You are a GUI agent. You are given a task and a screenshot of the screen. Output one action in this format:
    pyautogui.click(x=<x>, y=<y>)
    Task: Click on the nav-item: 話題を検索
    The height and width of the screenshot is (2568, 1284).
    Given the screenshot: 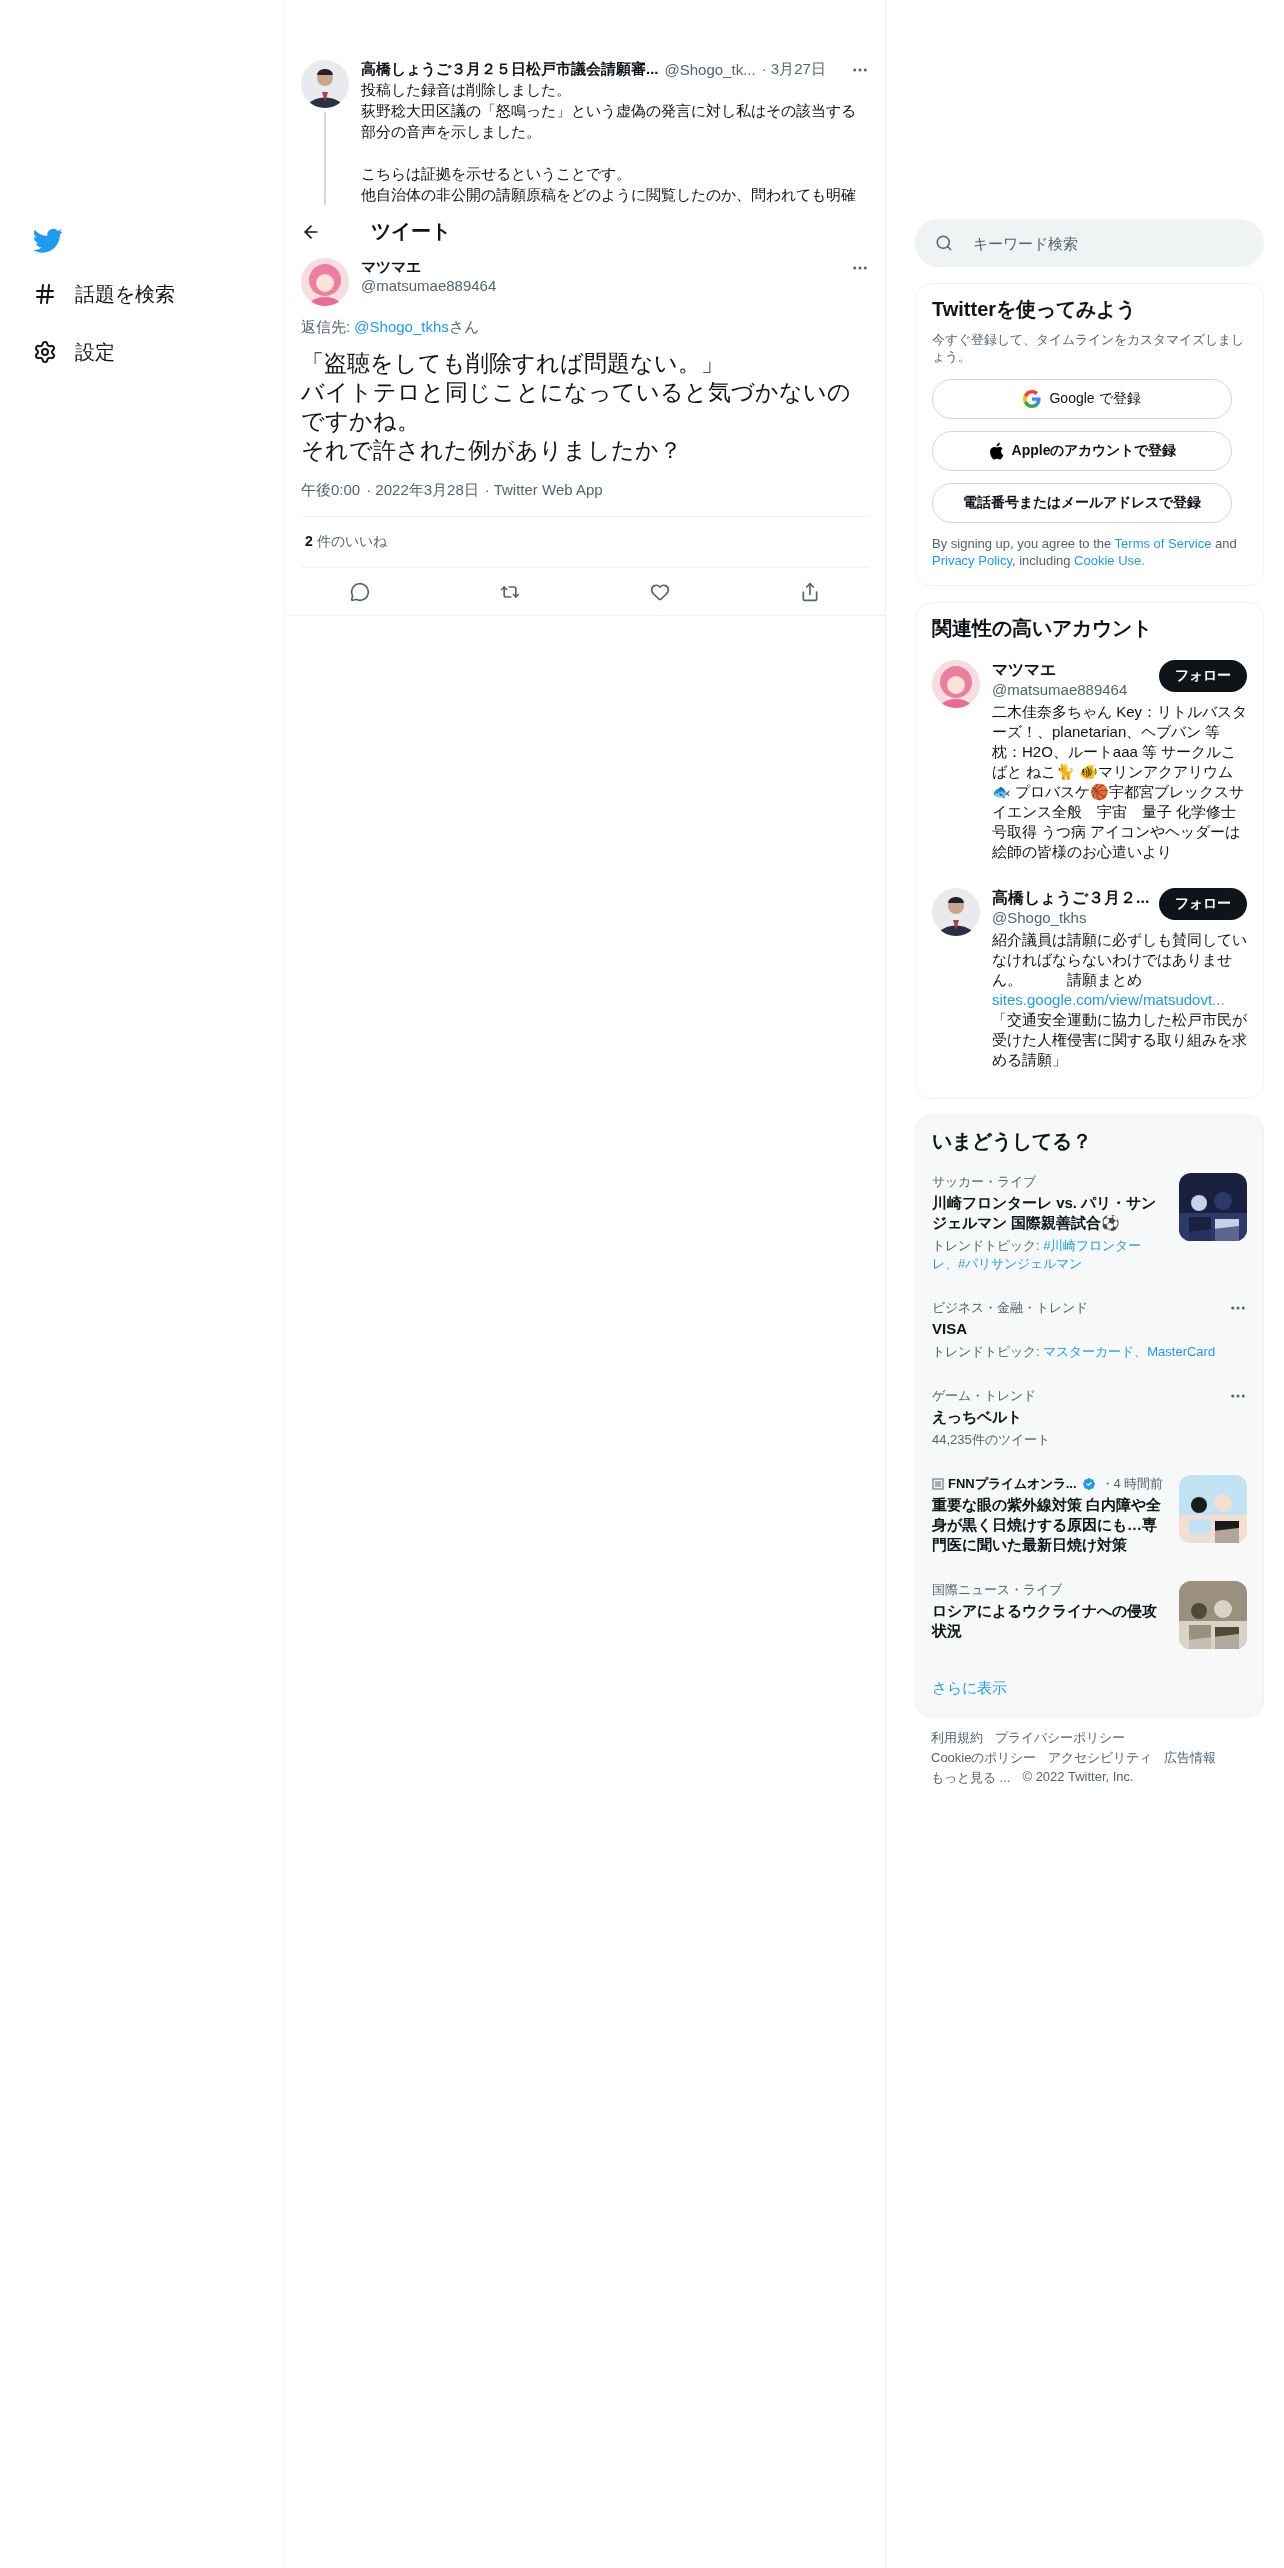 What is the action you would take?
    pyautogui.click(x=158, y=294)
    